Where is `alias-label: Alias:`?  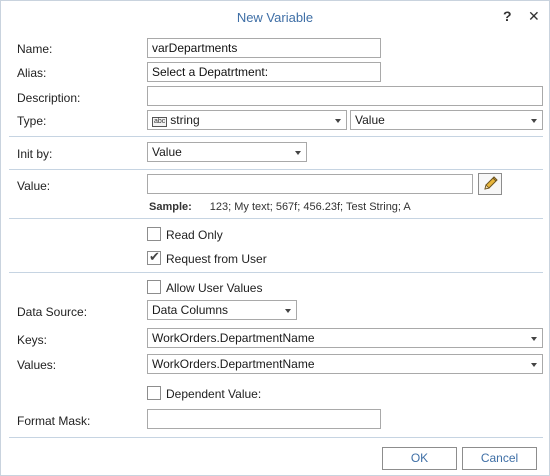 alias-label: Alias: is located at coordinates (32, 73).